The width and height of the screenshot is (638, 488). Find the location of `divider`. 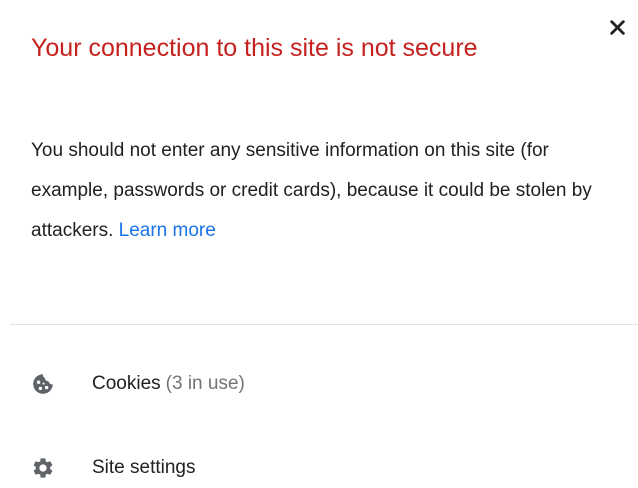

divider is located at coordinates (324, 324).